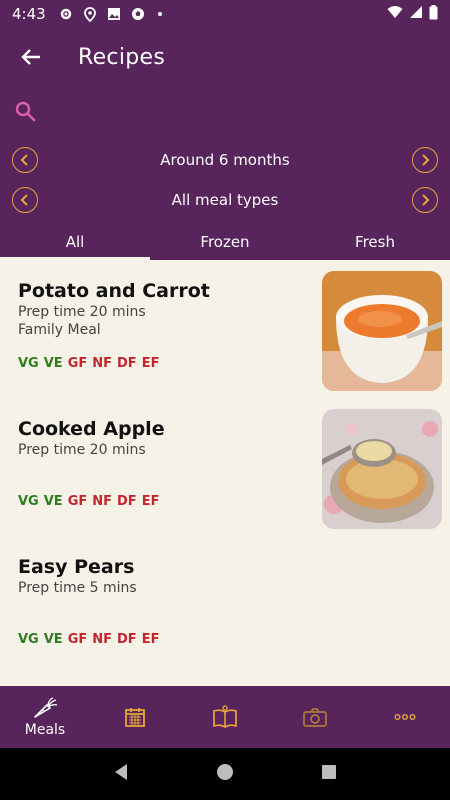 The width and height of the screenshot is (450, 800). I want to click on recipe-prep-time: Prep time 5 mins, so click(77, 588).